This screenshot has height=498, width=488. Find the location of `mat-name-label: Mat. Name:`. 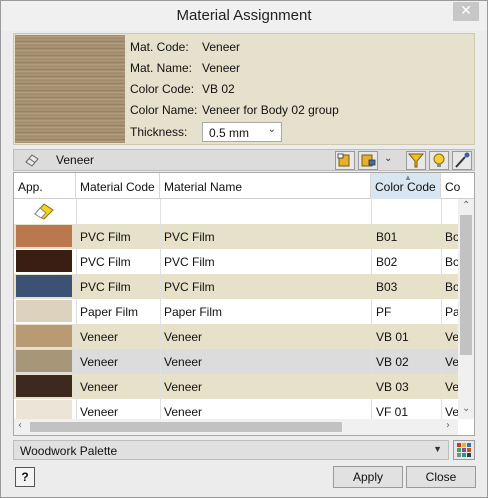

mat-name-label: Mat. Name: is located at coordinates (161, 68).